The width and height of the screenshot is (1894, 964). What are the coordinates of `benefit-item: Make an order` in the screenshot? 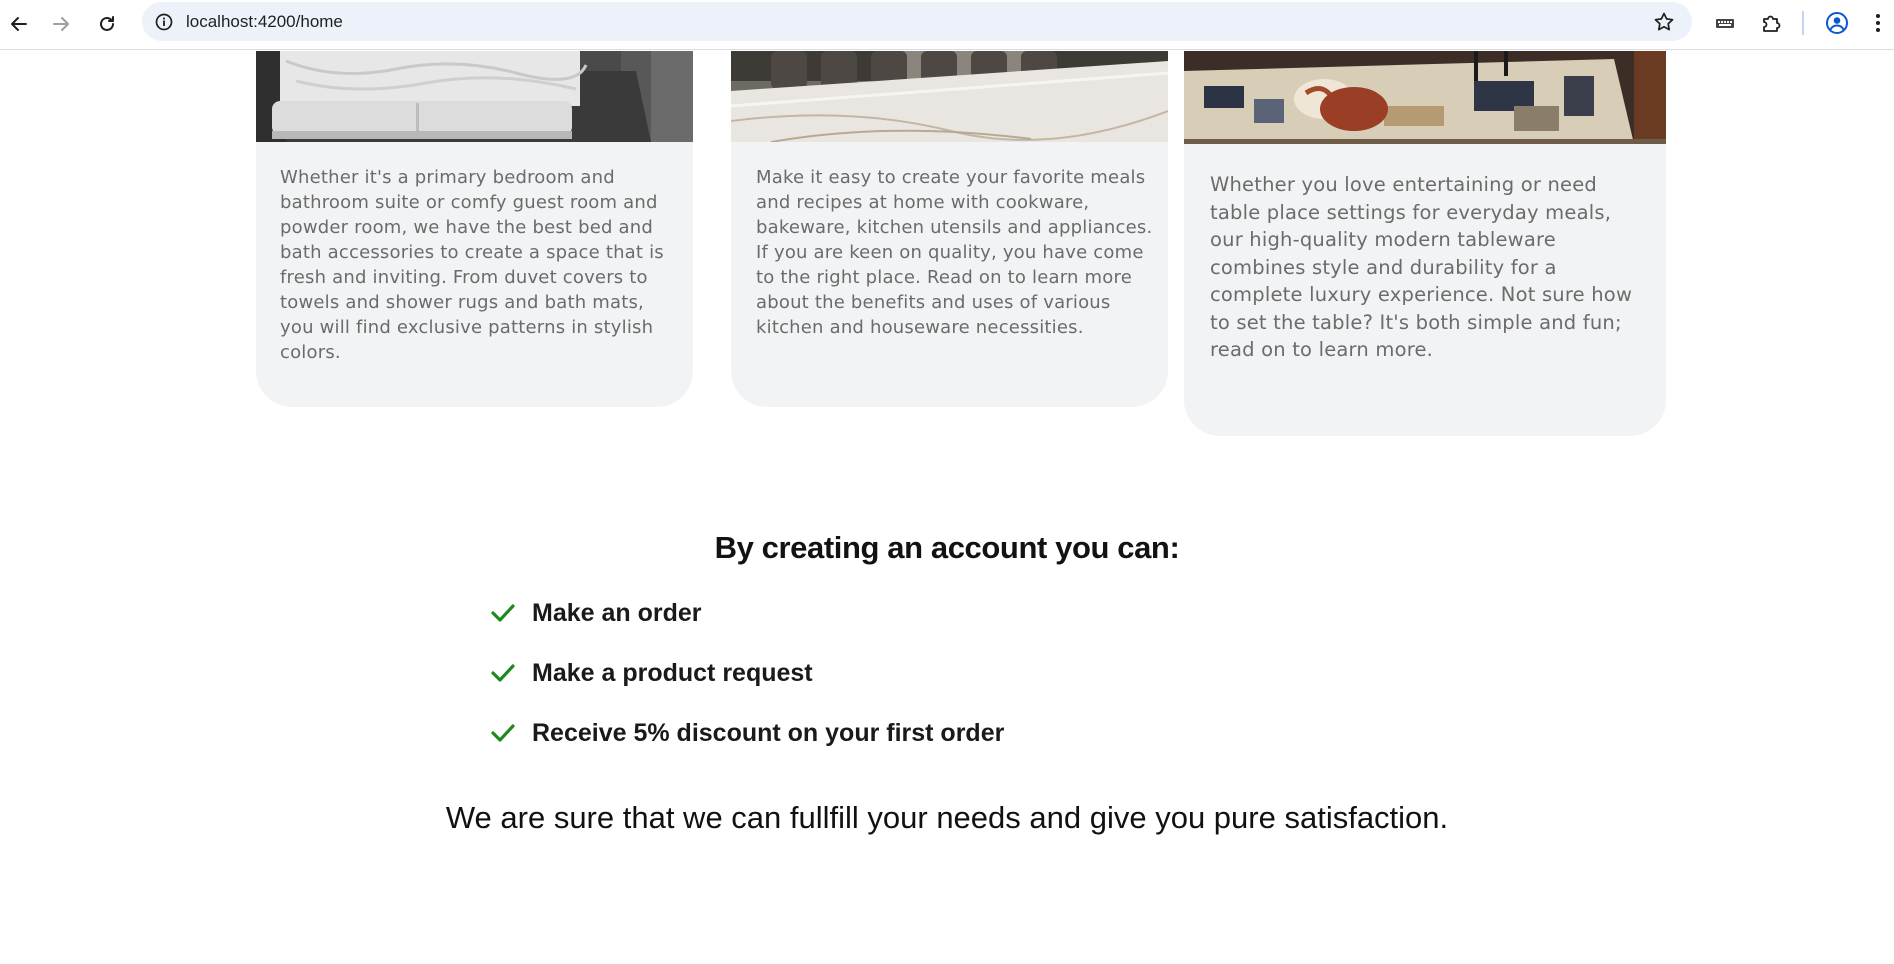 It's located at (595, 613).